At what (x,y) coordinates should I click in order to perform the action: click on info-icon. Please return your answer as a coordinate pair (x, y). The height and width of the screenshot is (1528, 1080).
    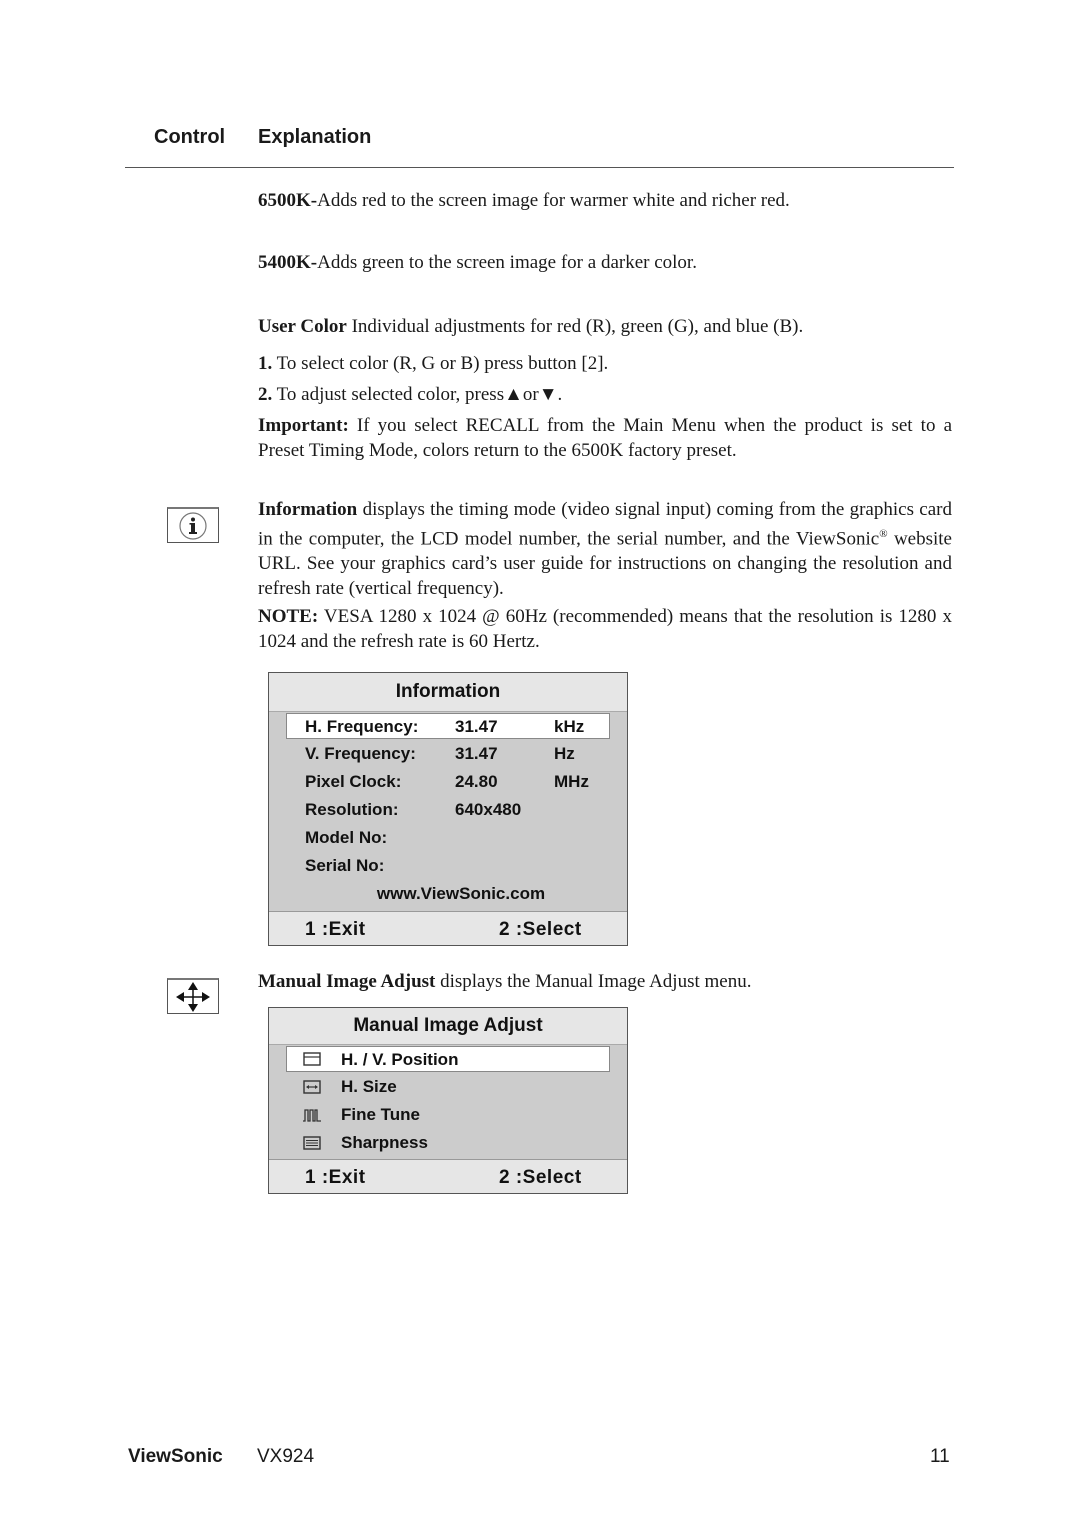
    Looking at the image, I should click on (193, 525).